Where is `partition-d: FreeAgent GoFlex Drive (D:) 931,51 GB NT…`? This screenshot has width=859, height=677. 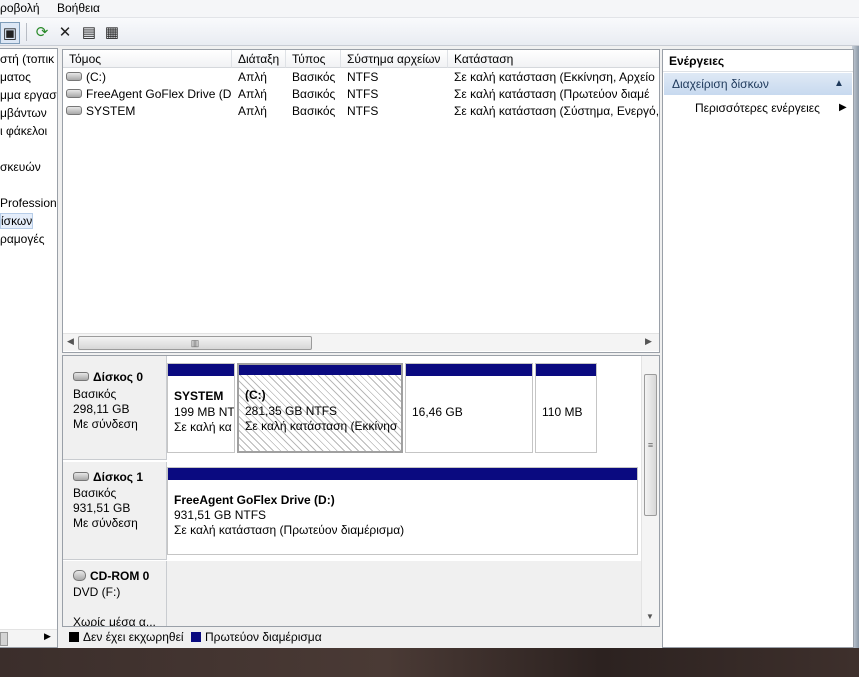 partition-d: FreeAgent GoFlex Drive (D:) 931,51 GB NT… is located at coordinates (402, 511).